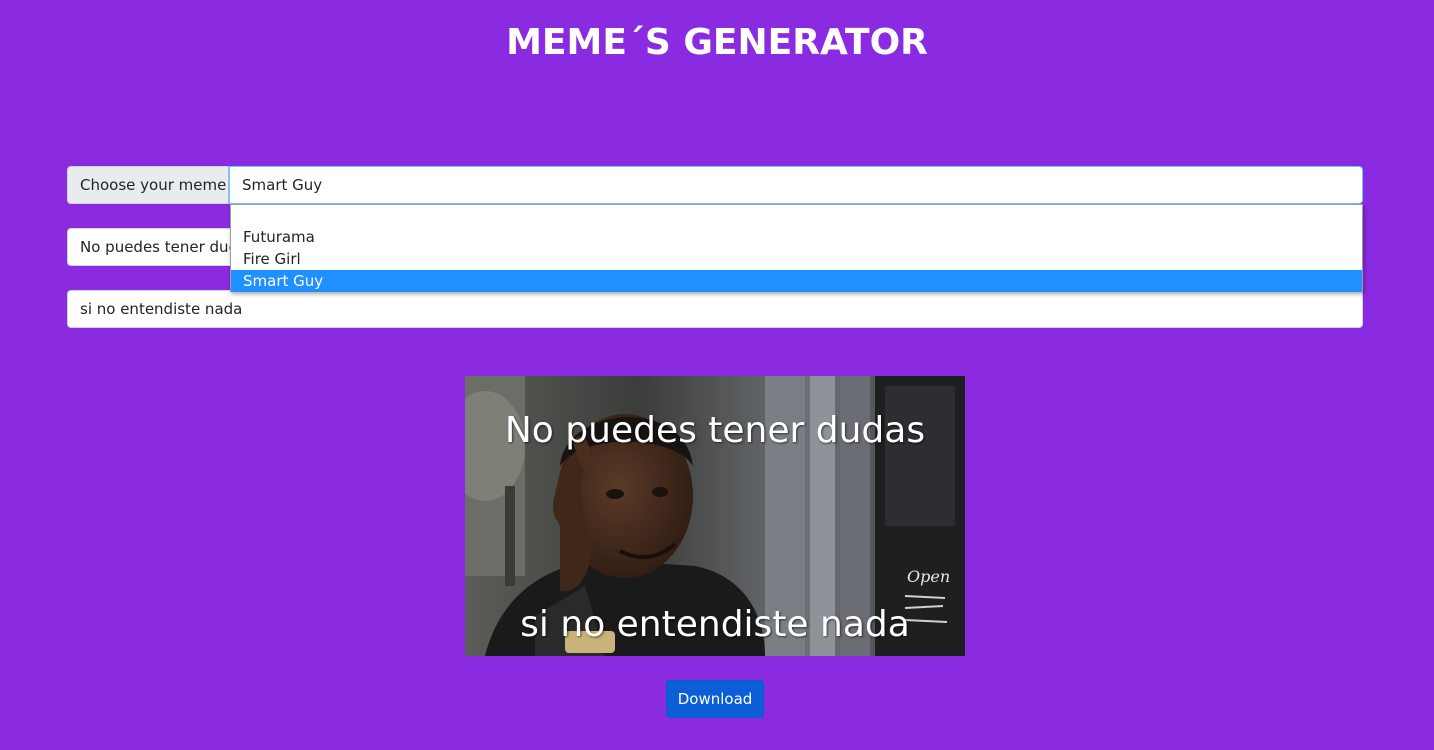 Image resolution: width=1434 pixels, height=750 pixels. I want to click on download-button: Download, so click(715, 699).